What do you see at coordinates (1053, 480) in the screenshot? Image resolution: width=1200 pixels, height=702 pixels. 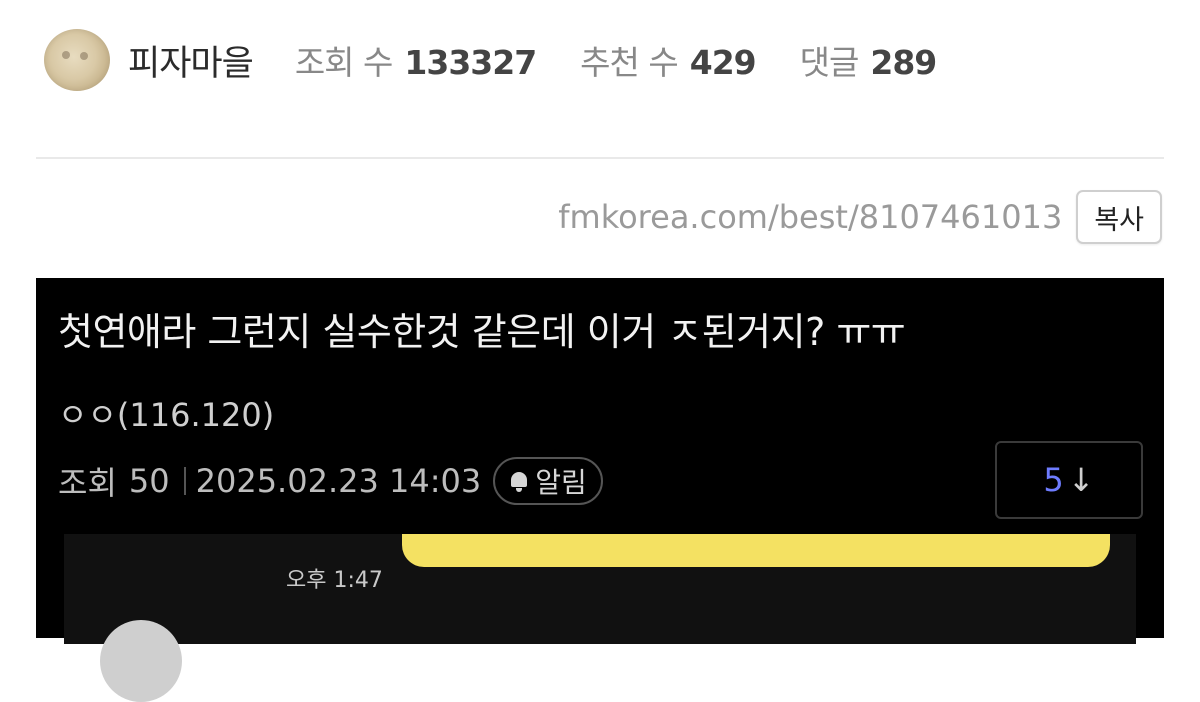 I see `comment-jump-count: 5` at bounding box center [1053, 480].